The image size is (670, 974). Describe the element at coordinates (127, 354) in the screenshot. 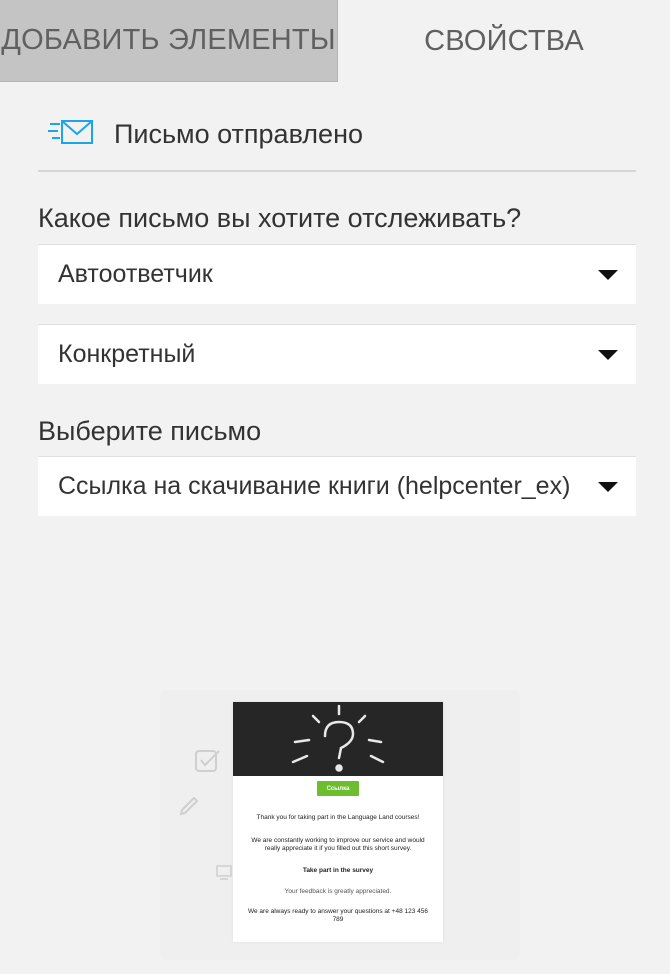

I see `email-mode-value: Конкретный` at that location.